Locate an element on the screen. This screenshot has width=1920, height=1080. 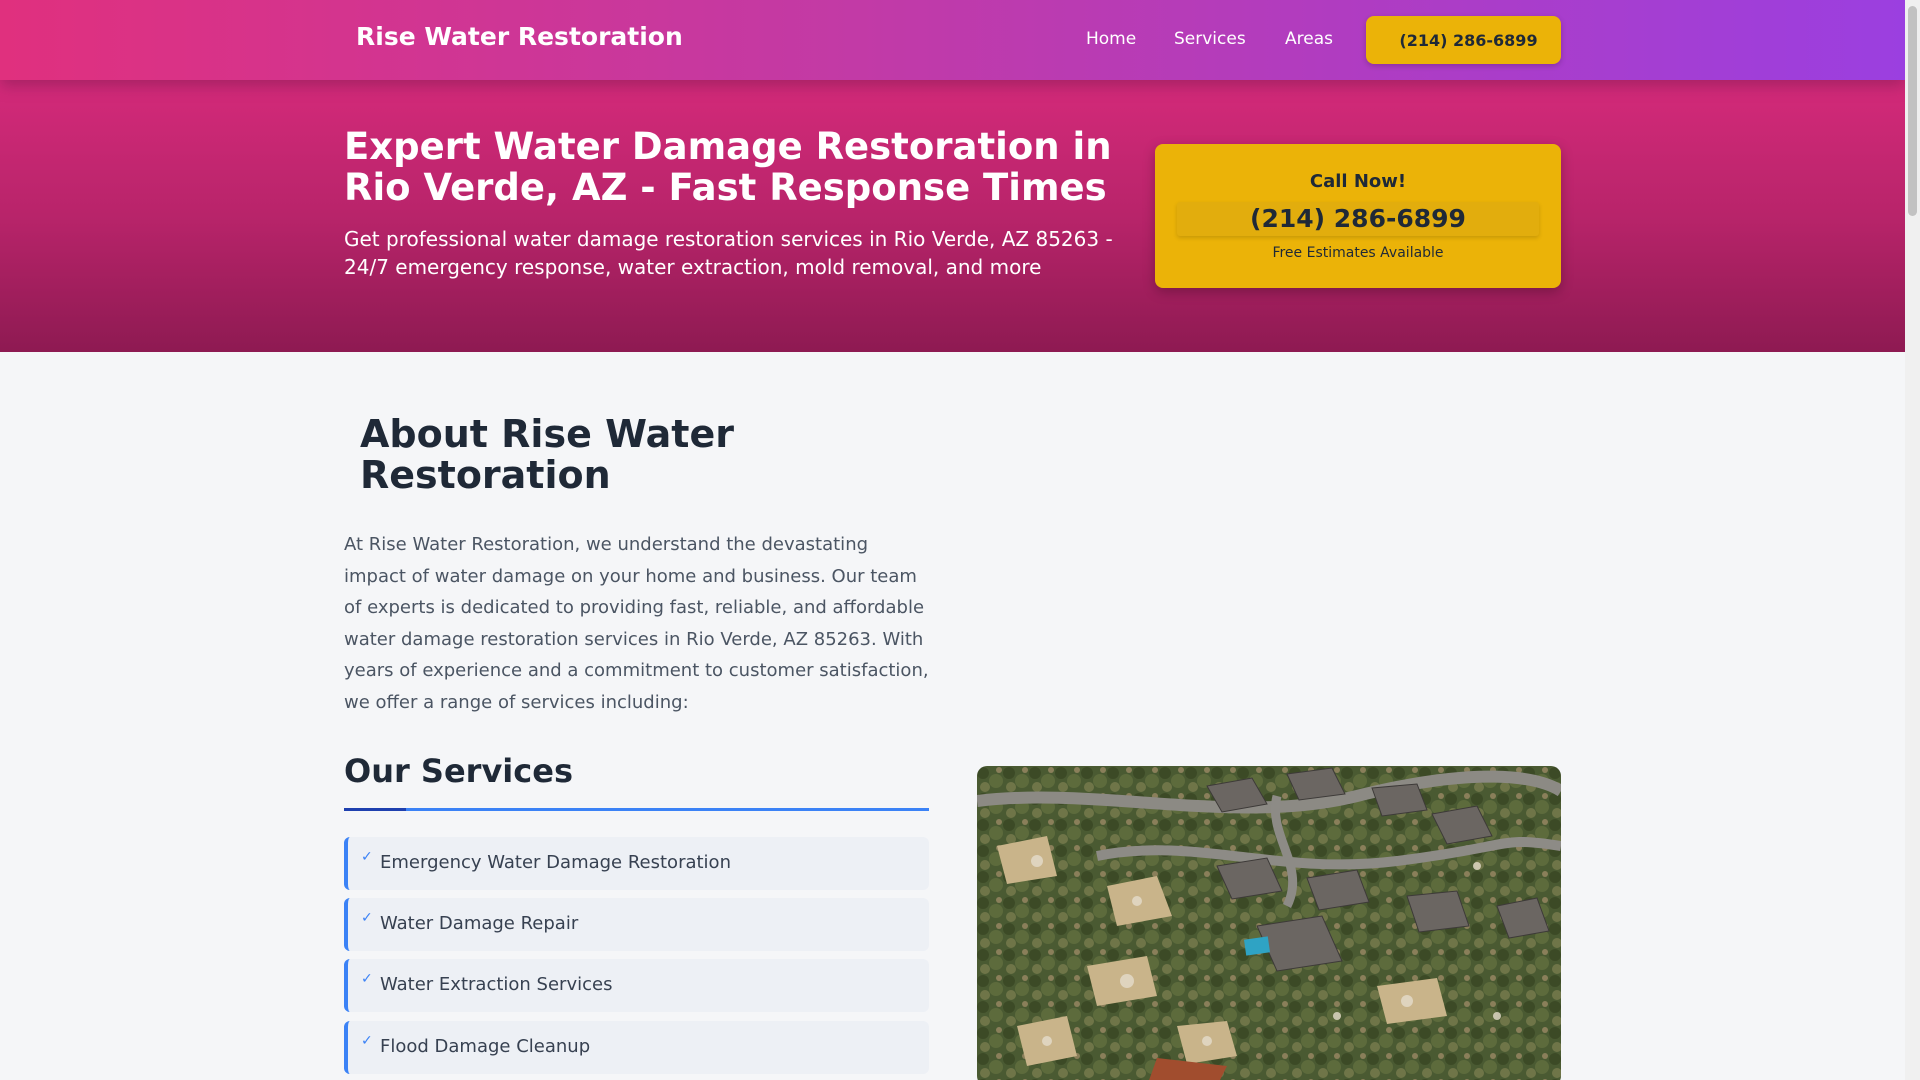
service-item: ✓ Emergency Water Damage Restoration is located at coordinates (636, 863).